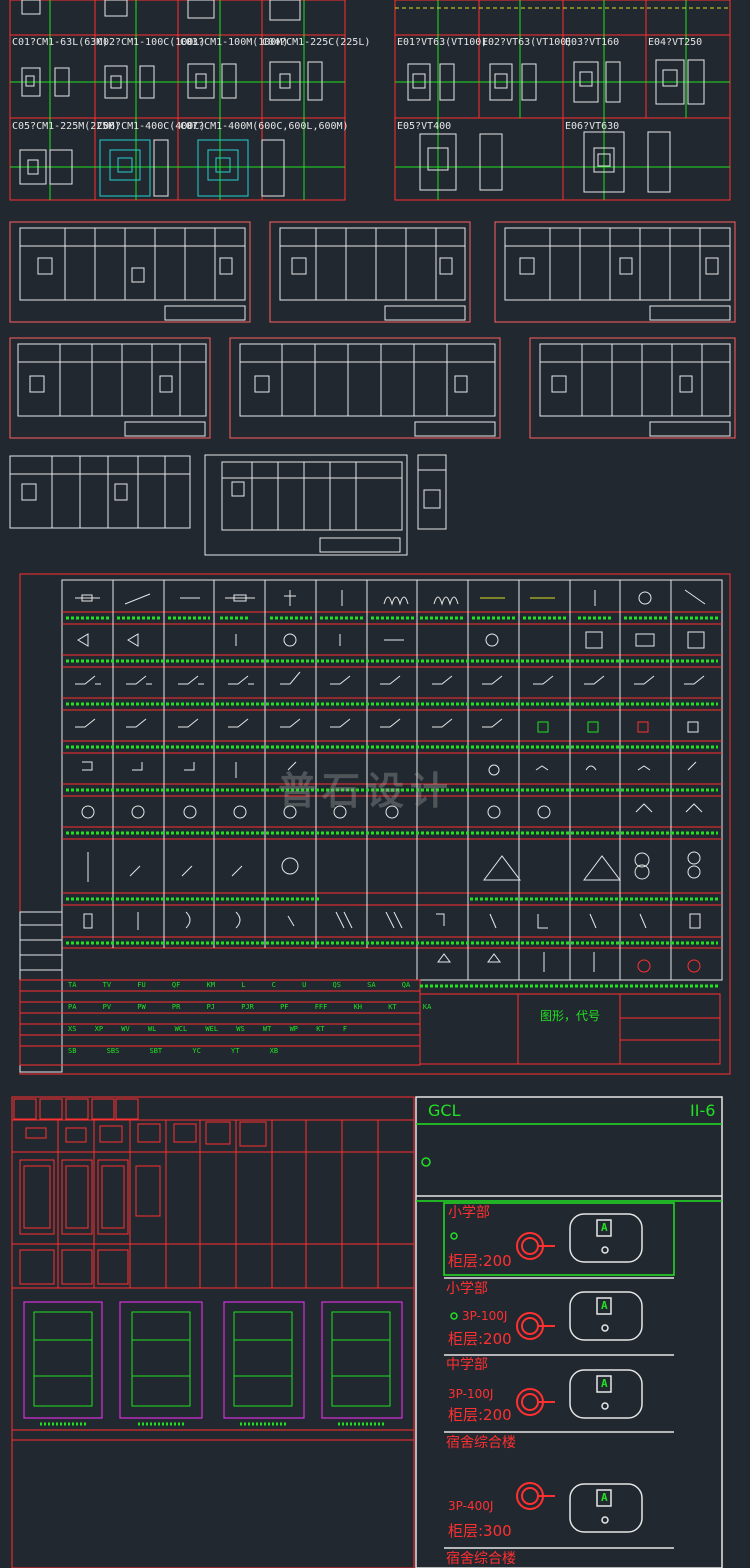  I want to click on panel-code: II-6, so click(703, 1110).